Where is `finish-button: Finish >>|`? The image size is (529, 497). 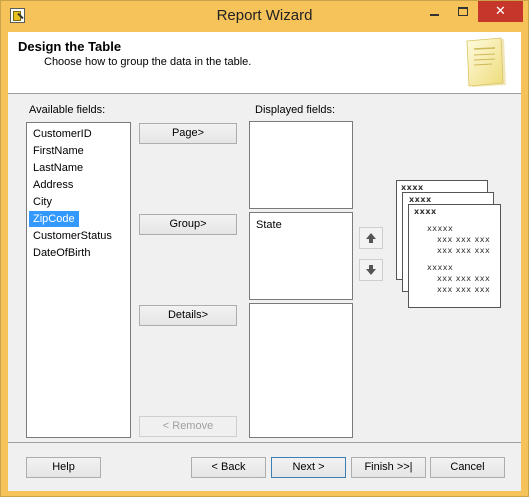 finish-button: Finish >>| is located at coordinates (388, 467).